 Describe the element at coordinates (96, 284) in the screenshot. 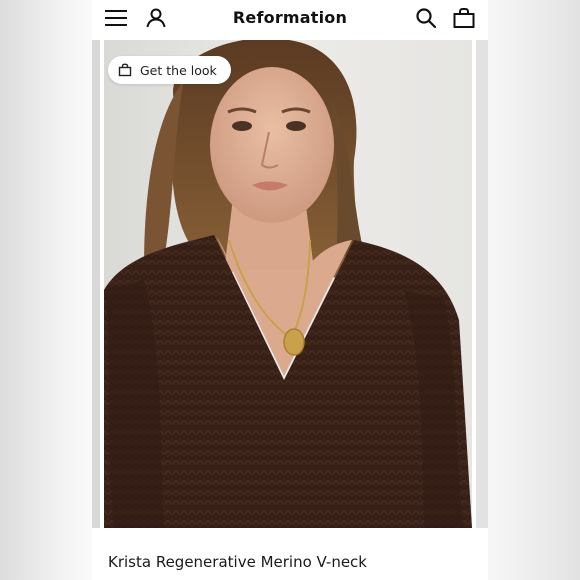

I see `previous-image-peek` at that location.